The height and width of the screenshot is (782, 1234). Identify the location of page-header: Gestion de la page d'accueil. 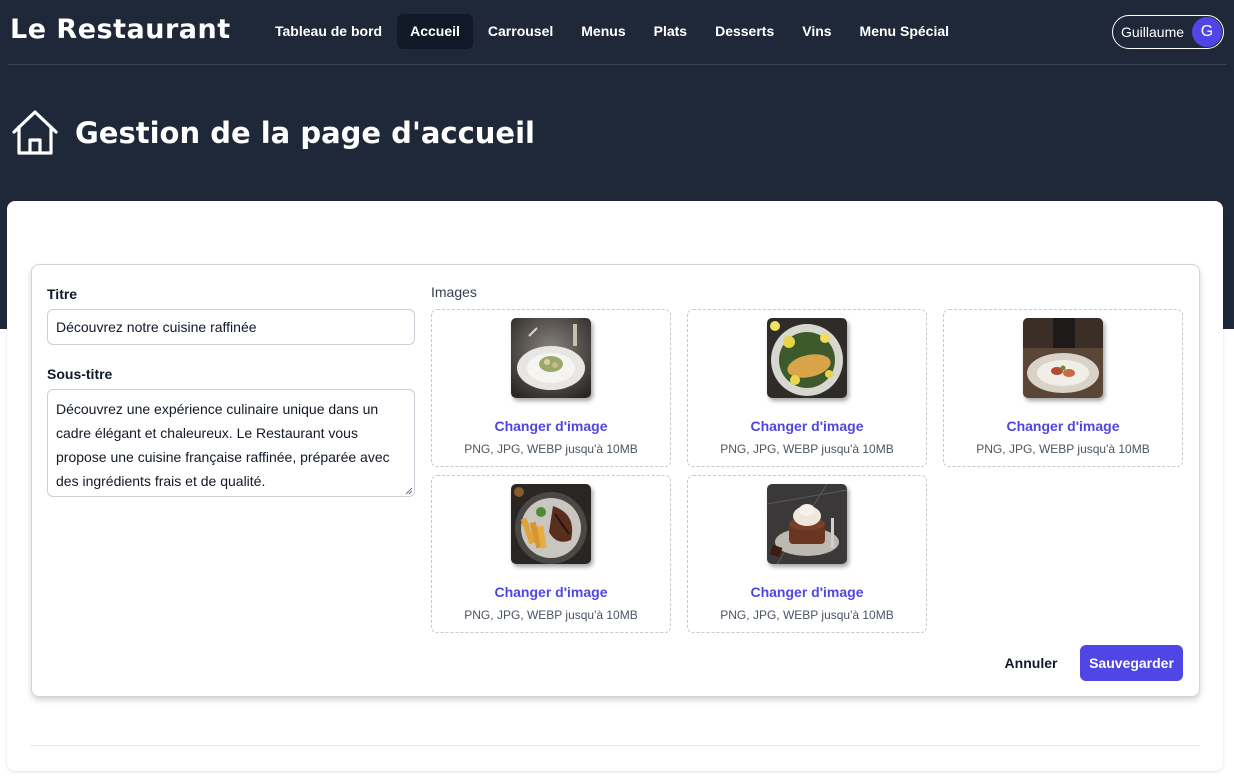
(272, 133).